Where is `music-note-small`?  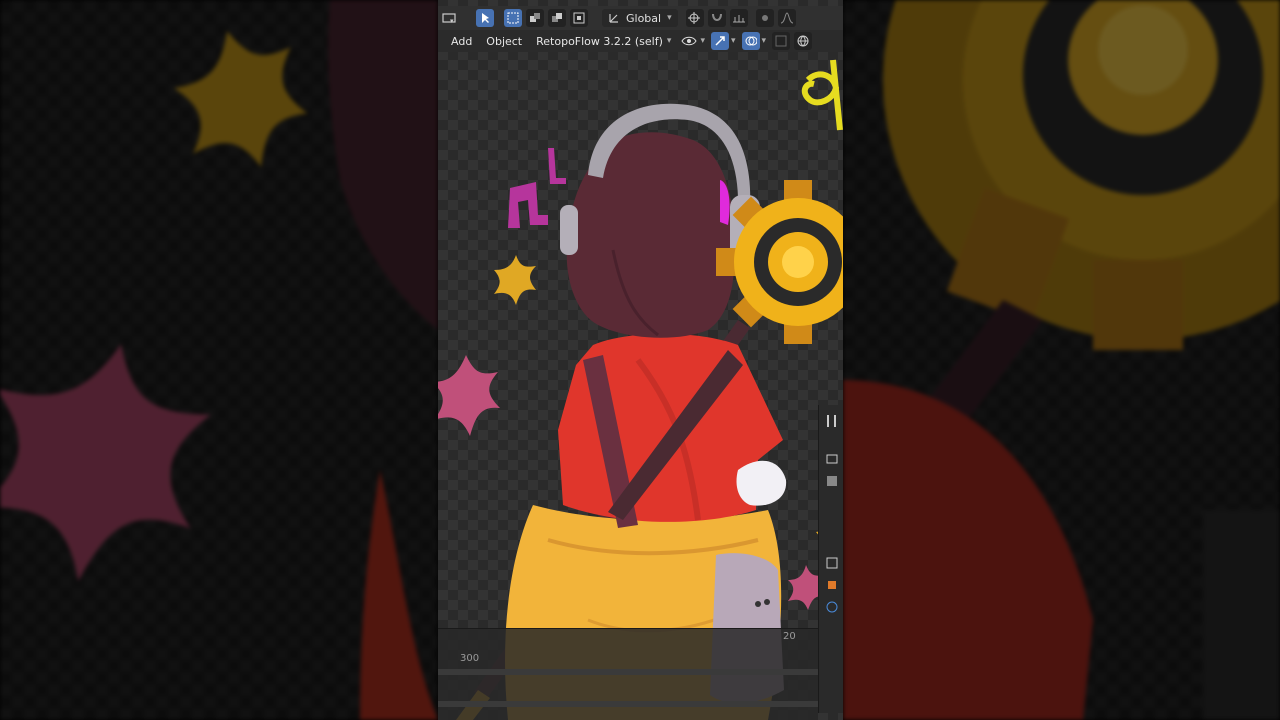
music-note-small is located at coordinates (557, 166).